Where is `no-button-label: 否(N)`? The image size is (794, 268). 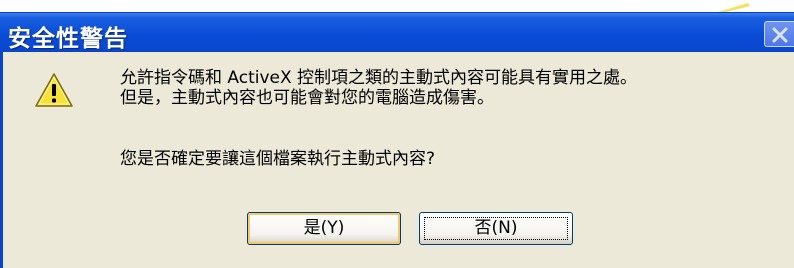 no-button-label: 否(N) is located at coordinates (496, 228).